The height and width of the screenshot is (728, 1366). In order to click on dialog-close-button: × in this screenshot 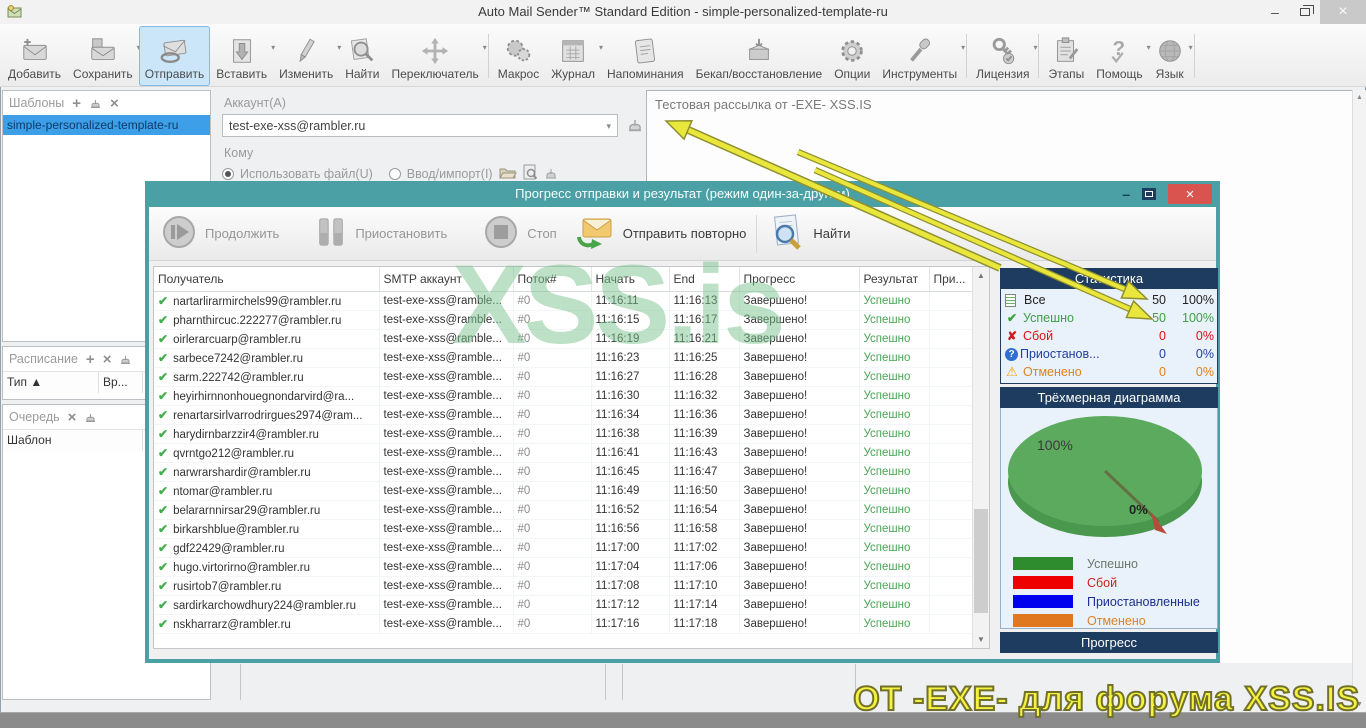, I will do `click(1190, 194)`.